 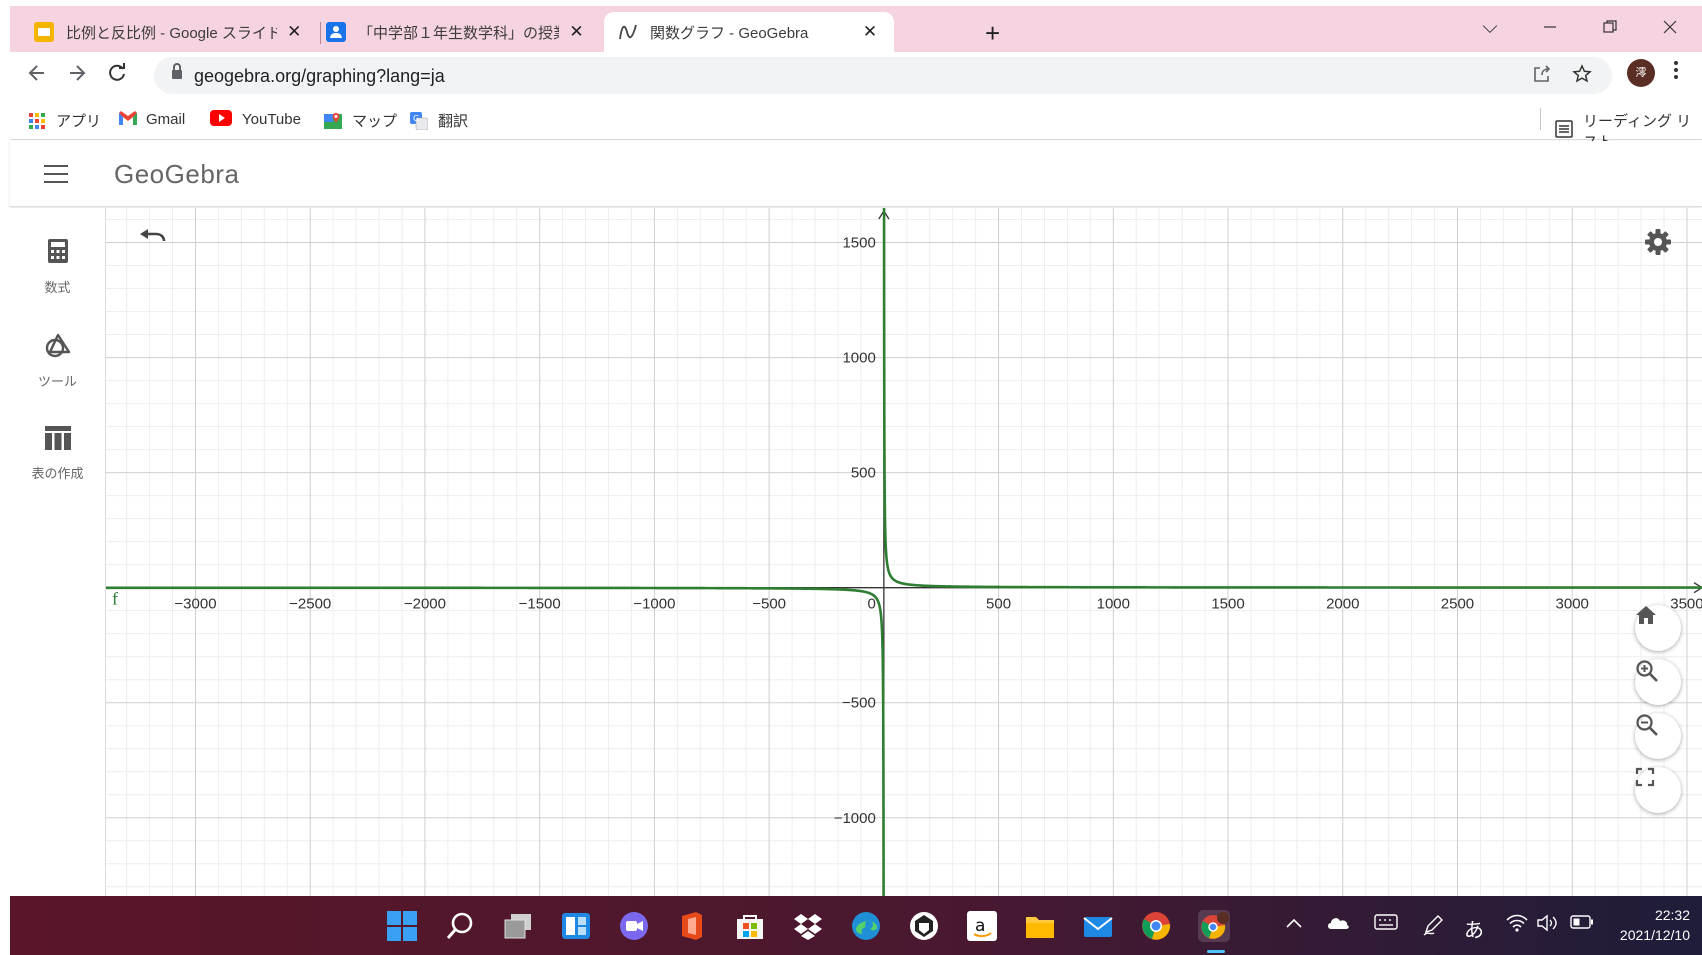 I want to click on google-slides-icon, so click(x=44, y=32).